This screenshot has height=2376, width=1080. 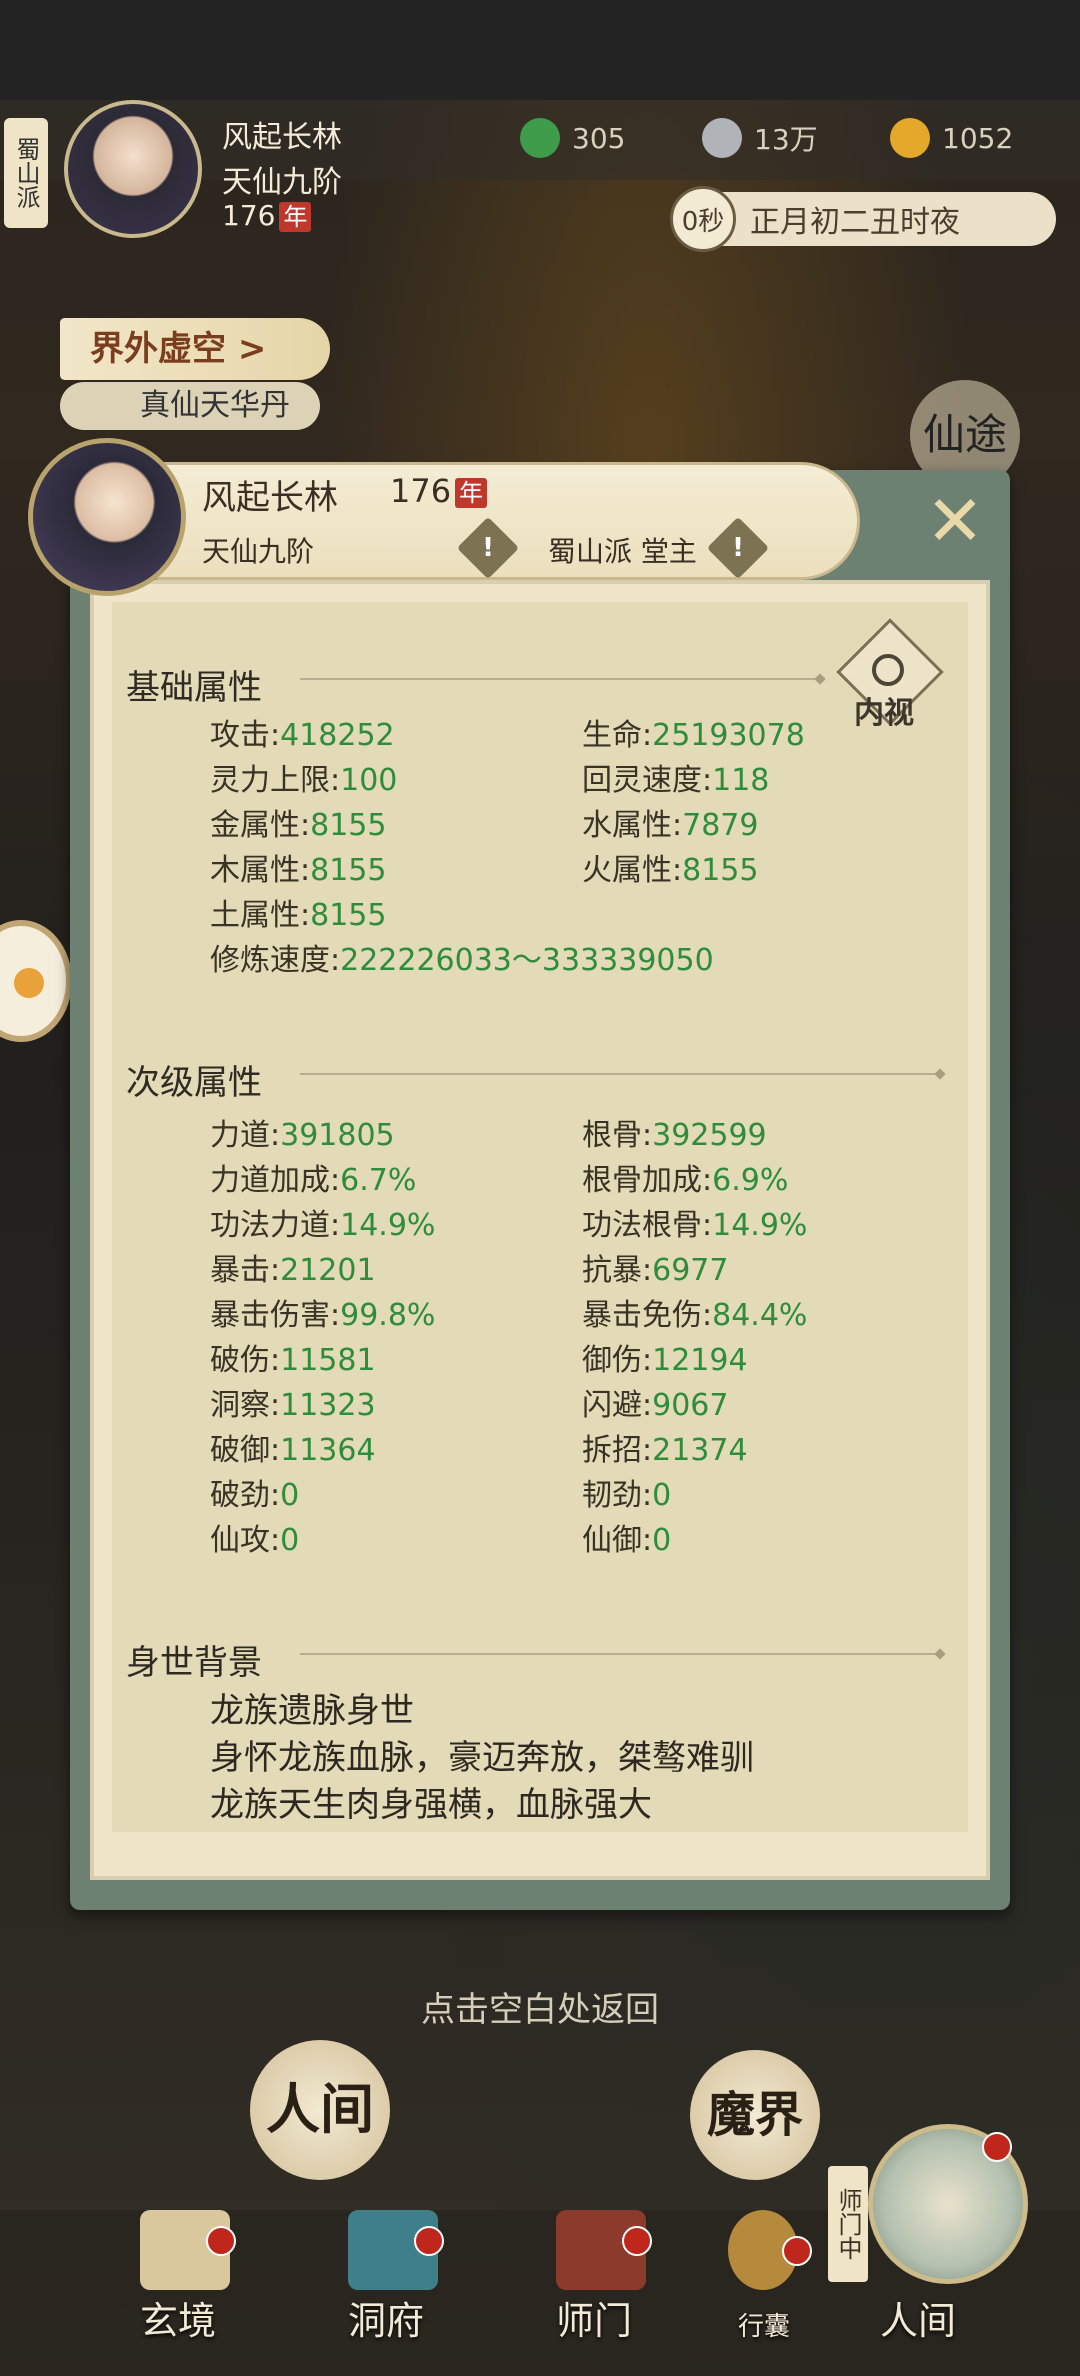 I want to click on nav-dongfu: 洞府, so click(x=386, y=2317).